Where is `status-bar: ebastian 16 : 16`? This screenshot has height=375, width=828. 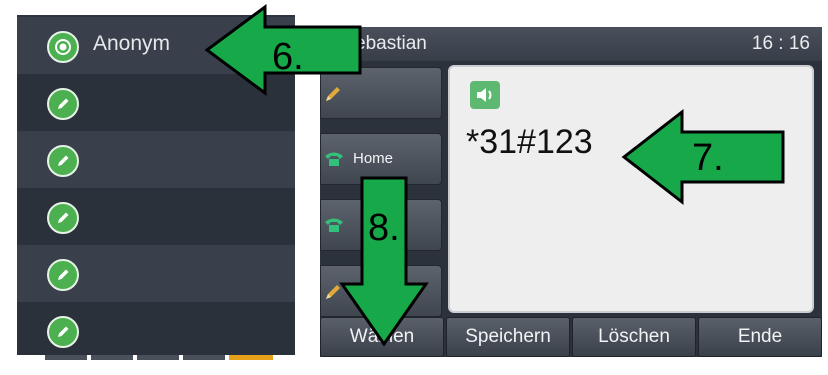
status-bar: ebastian 16 : 16 is located at coordinates (571, 44).